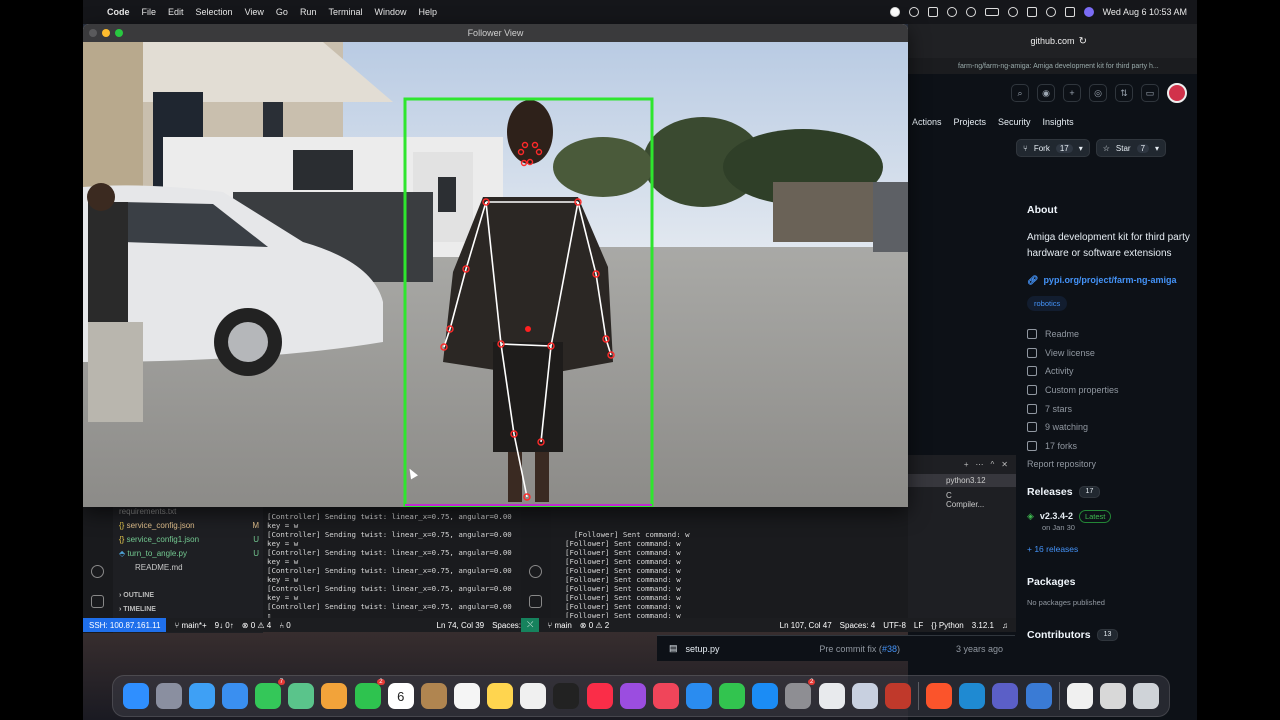 Image resolution: width=1280 pixels, height=720 pixels. Describe the element at coordinates (1083, 41) in the screenshot. I see `reload-icon: ↻` at that location.